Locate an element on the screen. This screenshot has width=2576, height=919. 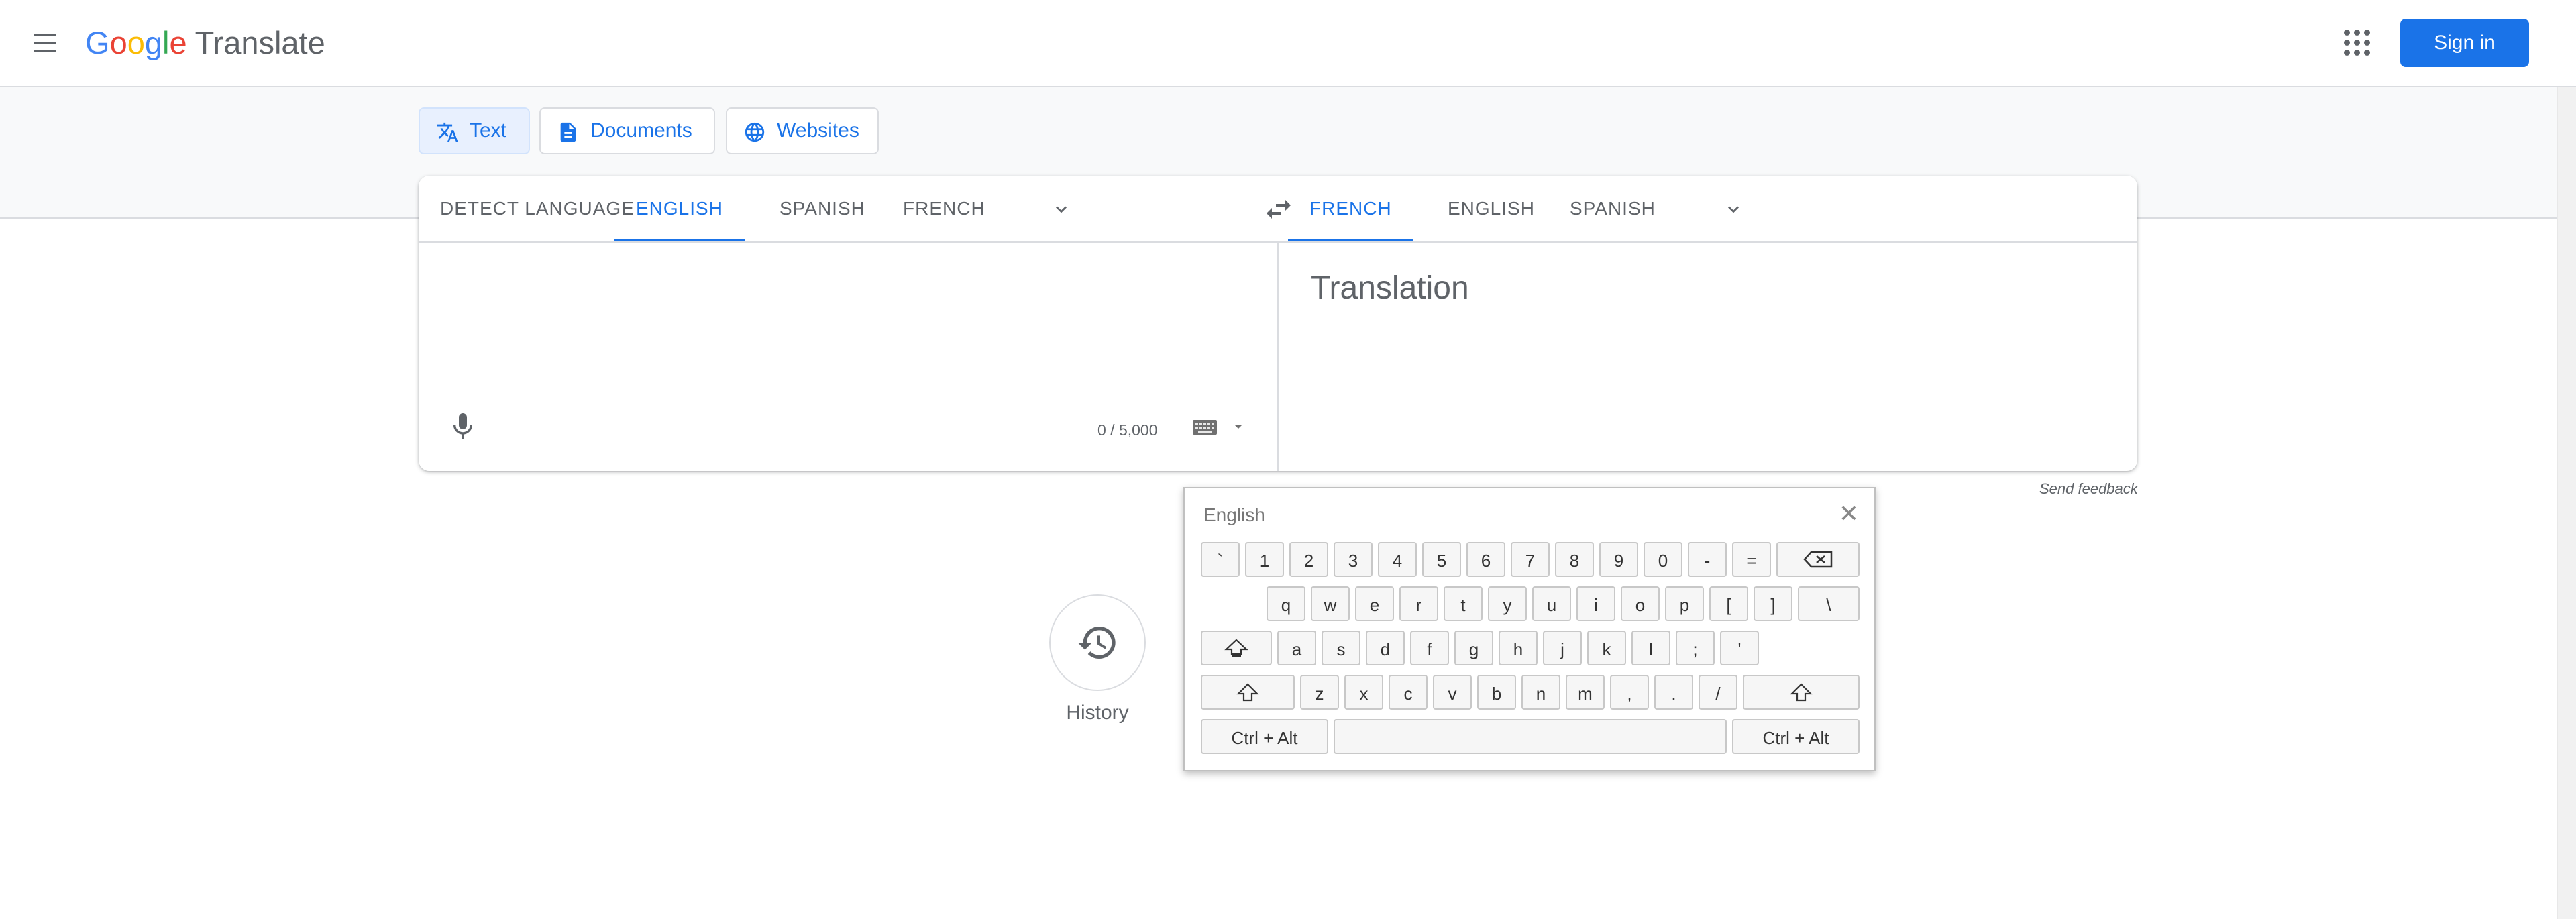
key: 3 is located at coordinates (1353, 559).